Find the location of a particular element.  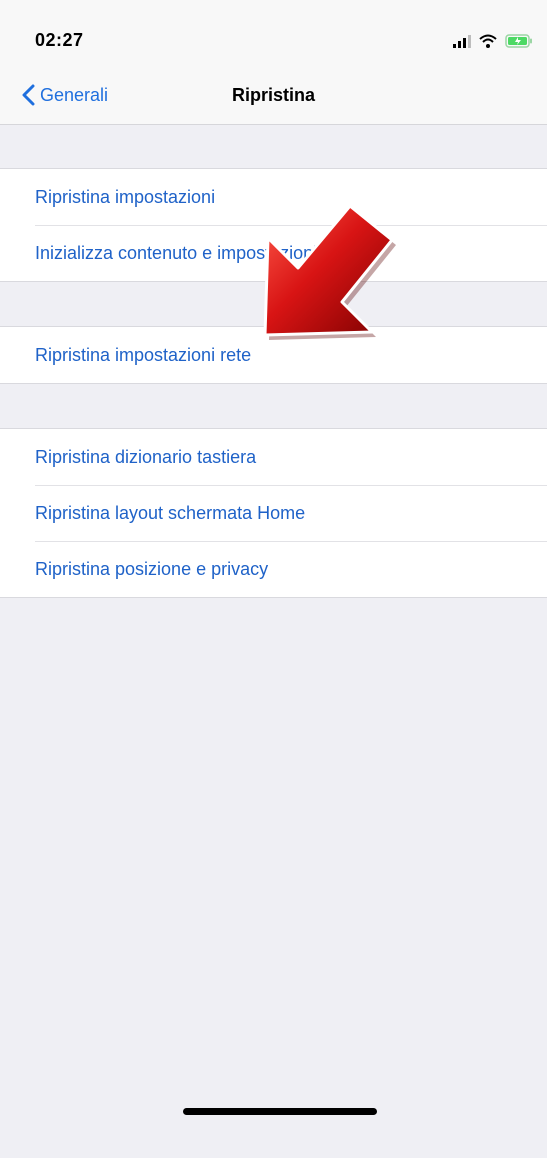

list-item-reset-location-privacy: Ripristina posizione e privacy is located at coordinates (273, 569).